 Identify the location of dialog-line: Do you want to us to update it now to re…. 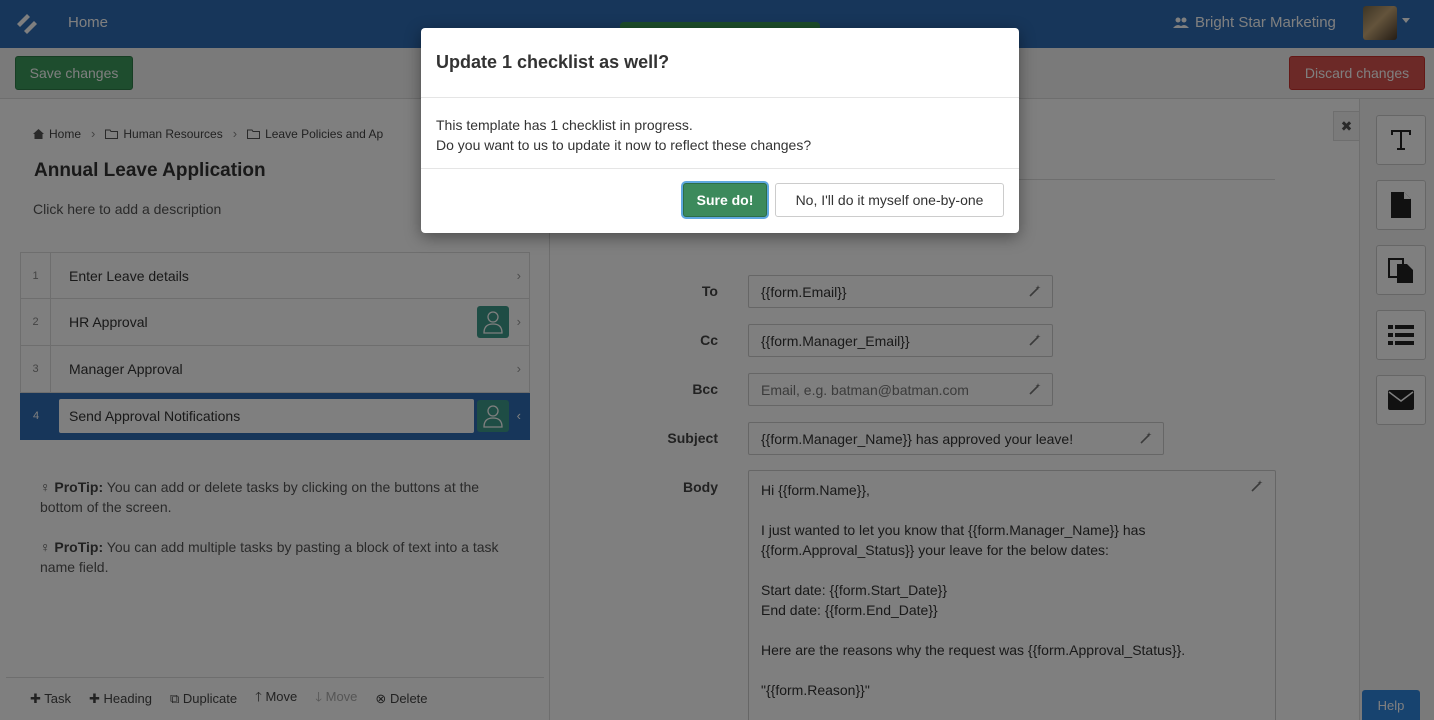
(624, 145).